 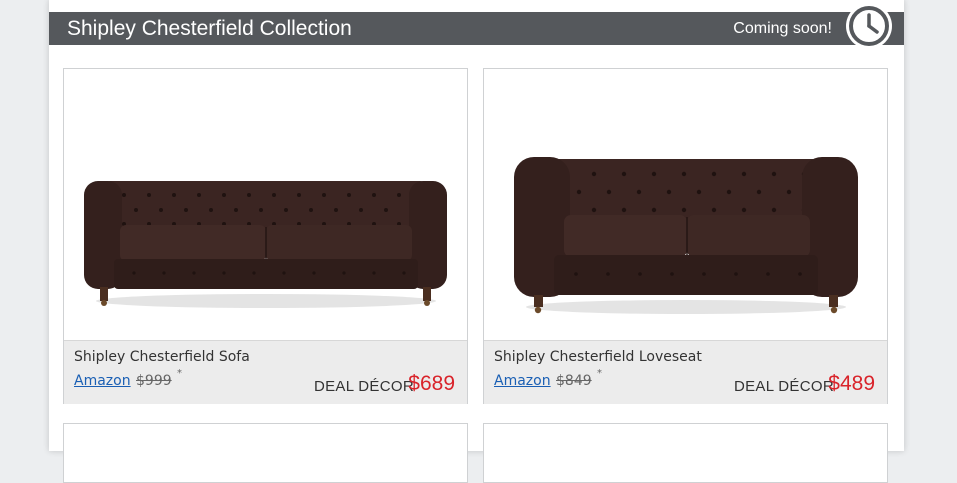 What do you see at coordinates (209, 28) in the screenshot?
I see `collection-title: Shipley Chesterfield Collection` at bounding box center [209, 28].